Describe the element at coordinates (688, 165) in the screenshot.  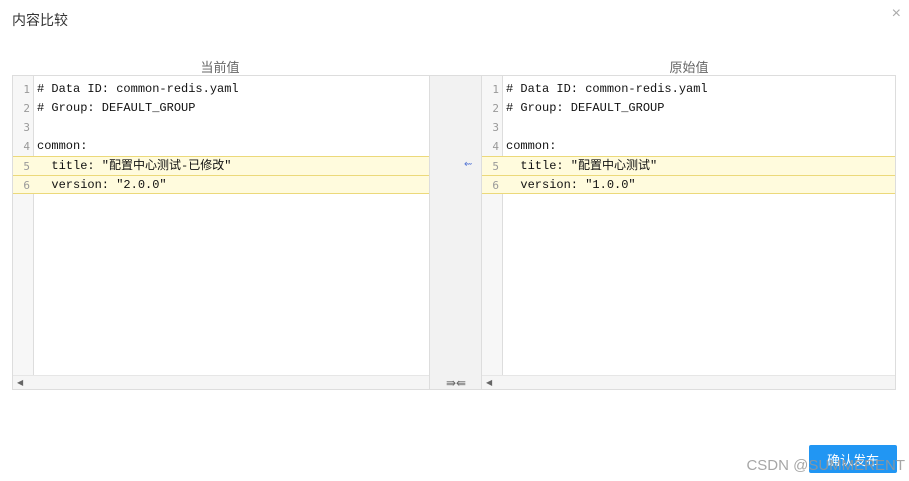
I see `code-line: 5 title: "配置中心测试"` at that location.